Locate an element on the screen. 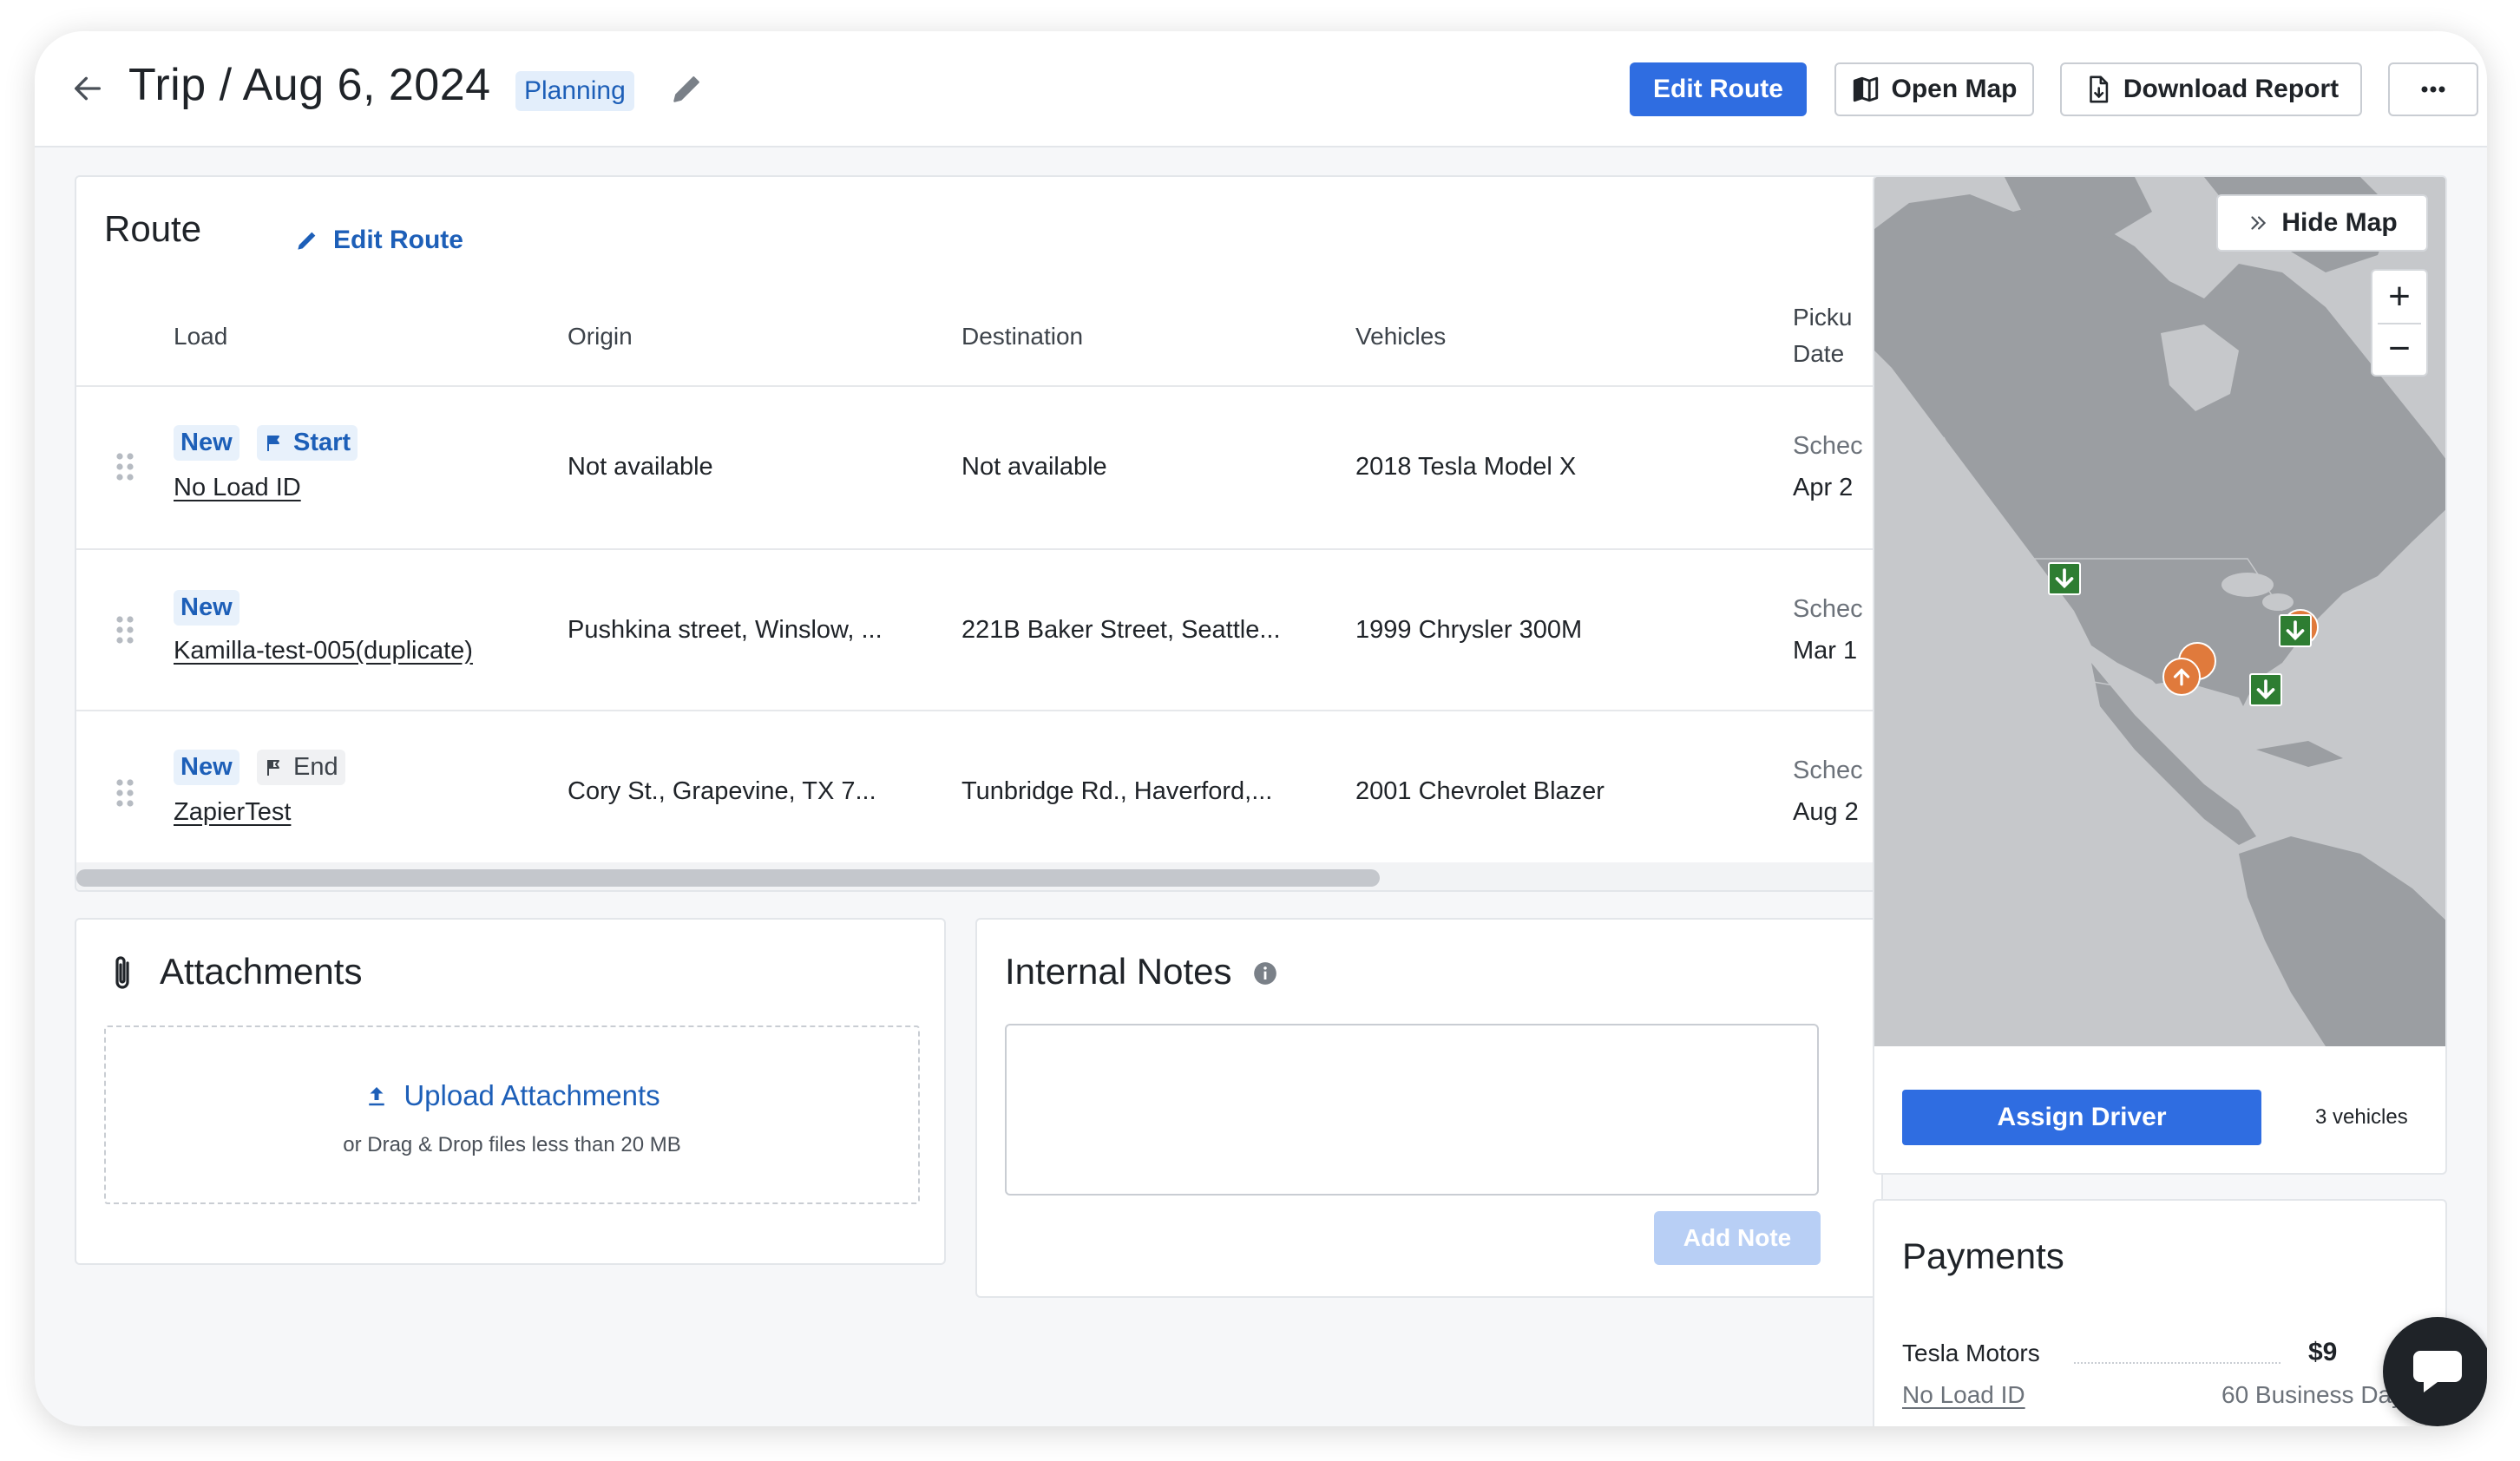 The width and height of the screenshot is (2520, 1461). back-button is located at coordinates (88, 88).